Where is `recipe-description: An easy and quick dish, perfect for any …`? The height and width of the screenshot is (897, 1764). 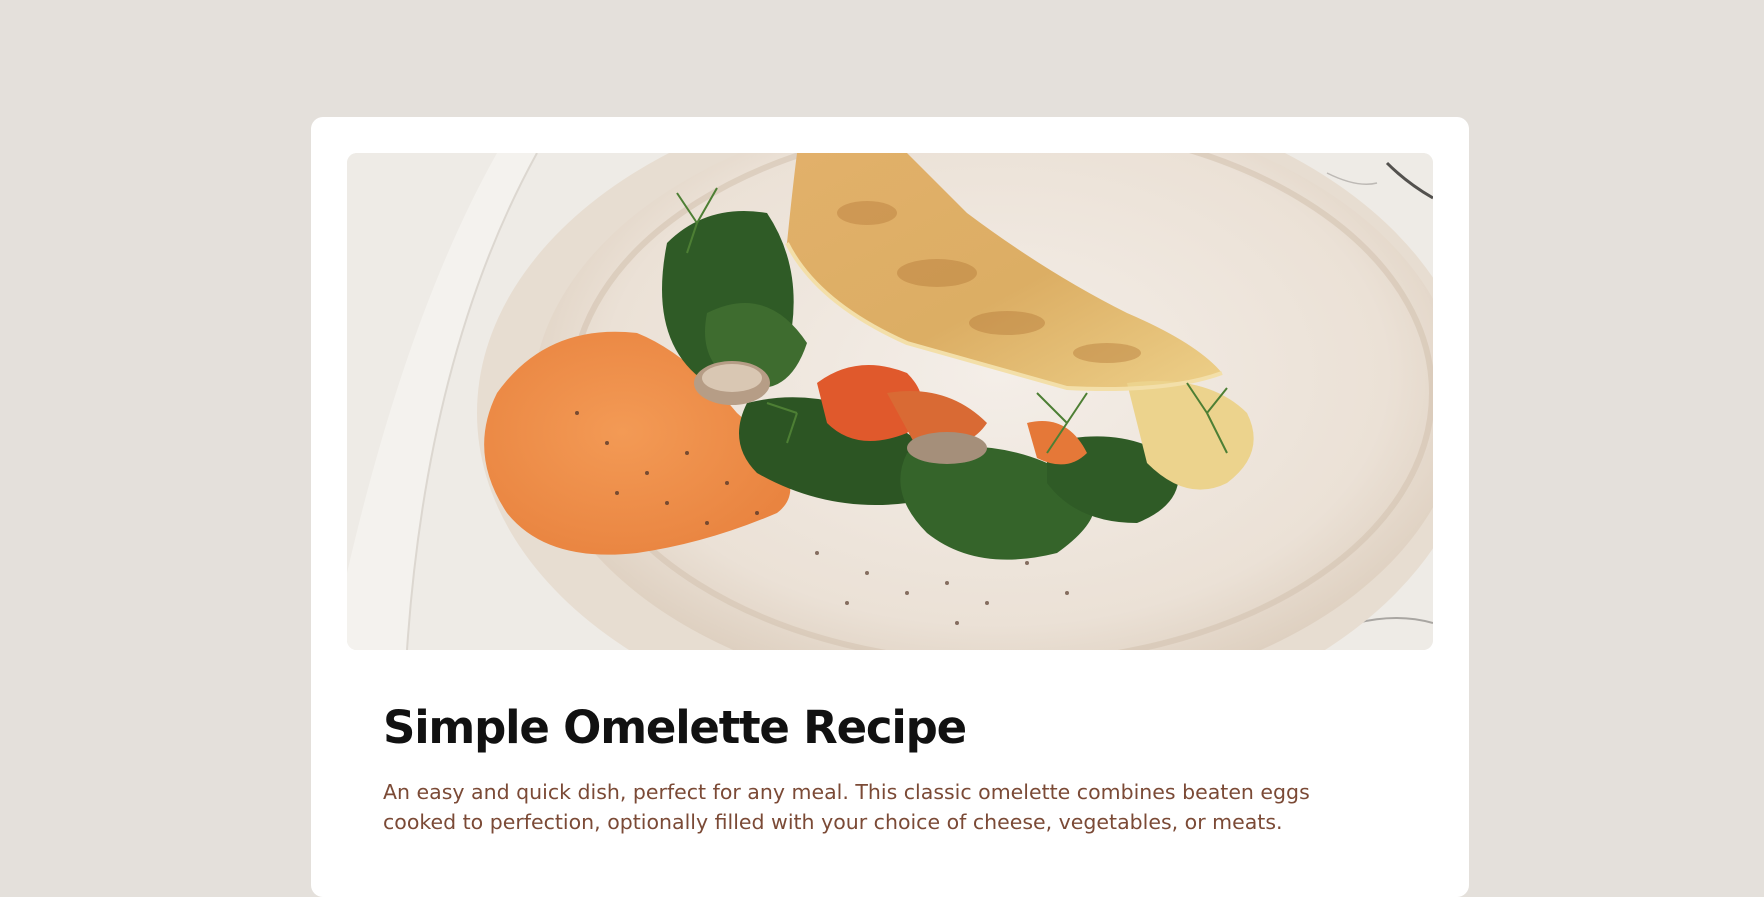
recipe-description: An easy and quick dish, perfect for any … is located at coordinates (846, 806).